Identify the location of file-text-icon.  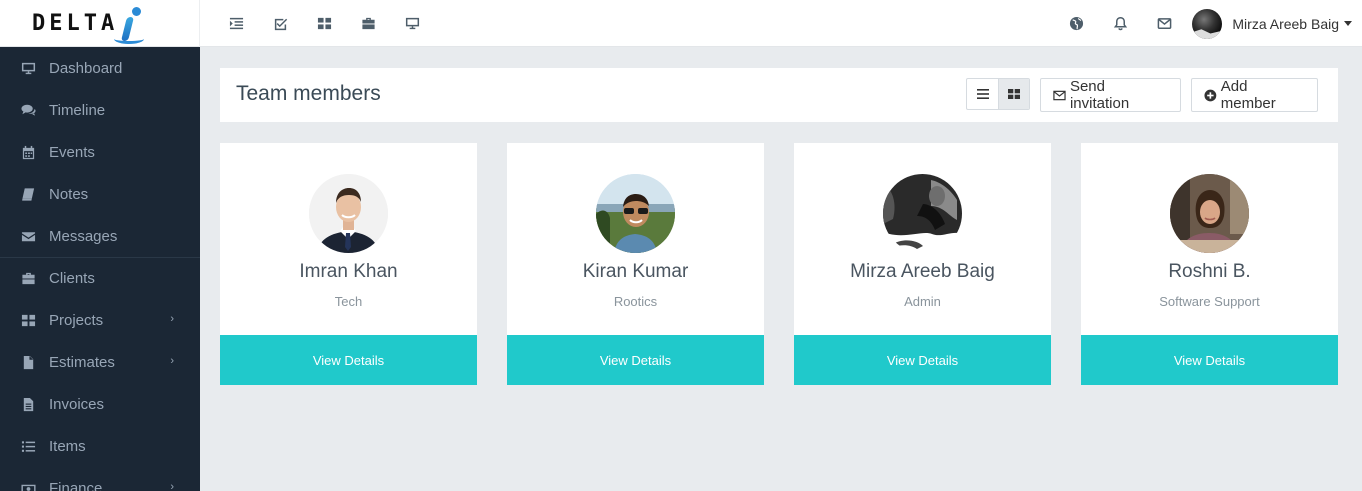
(28, 404).